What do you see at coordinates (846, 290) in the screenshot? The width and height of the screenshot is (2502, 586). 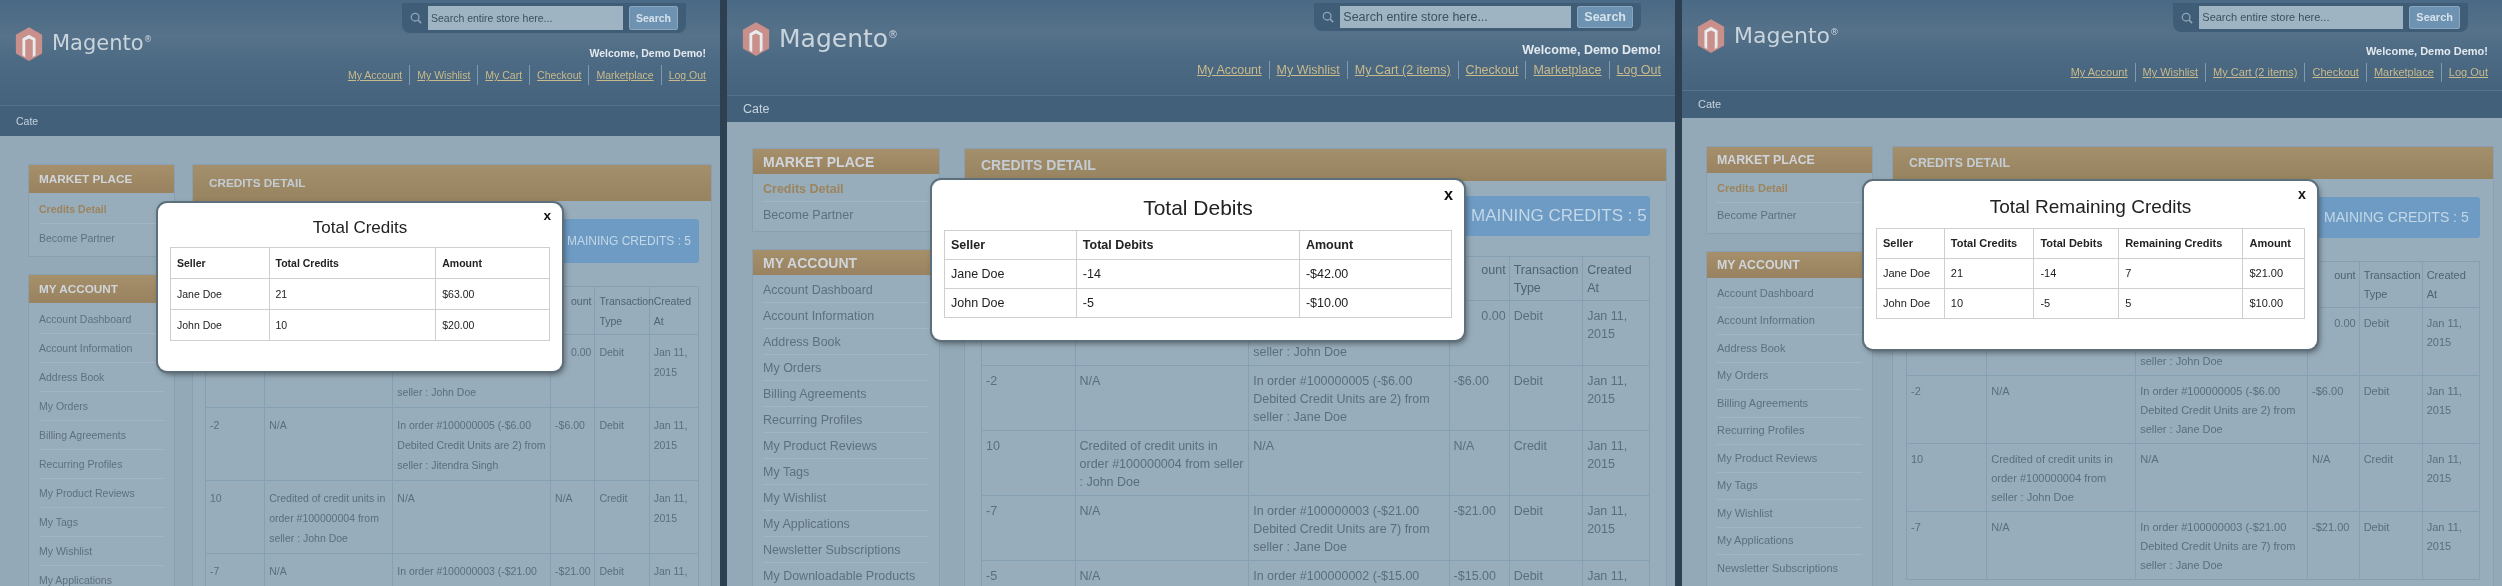 I see `sidebar-item: Account Dashboard` at bounding box center [846, 290].